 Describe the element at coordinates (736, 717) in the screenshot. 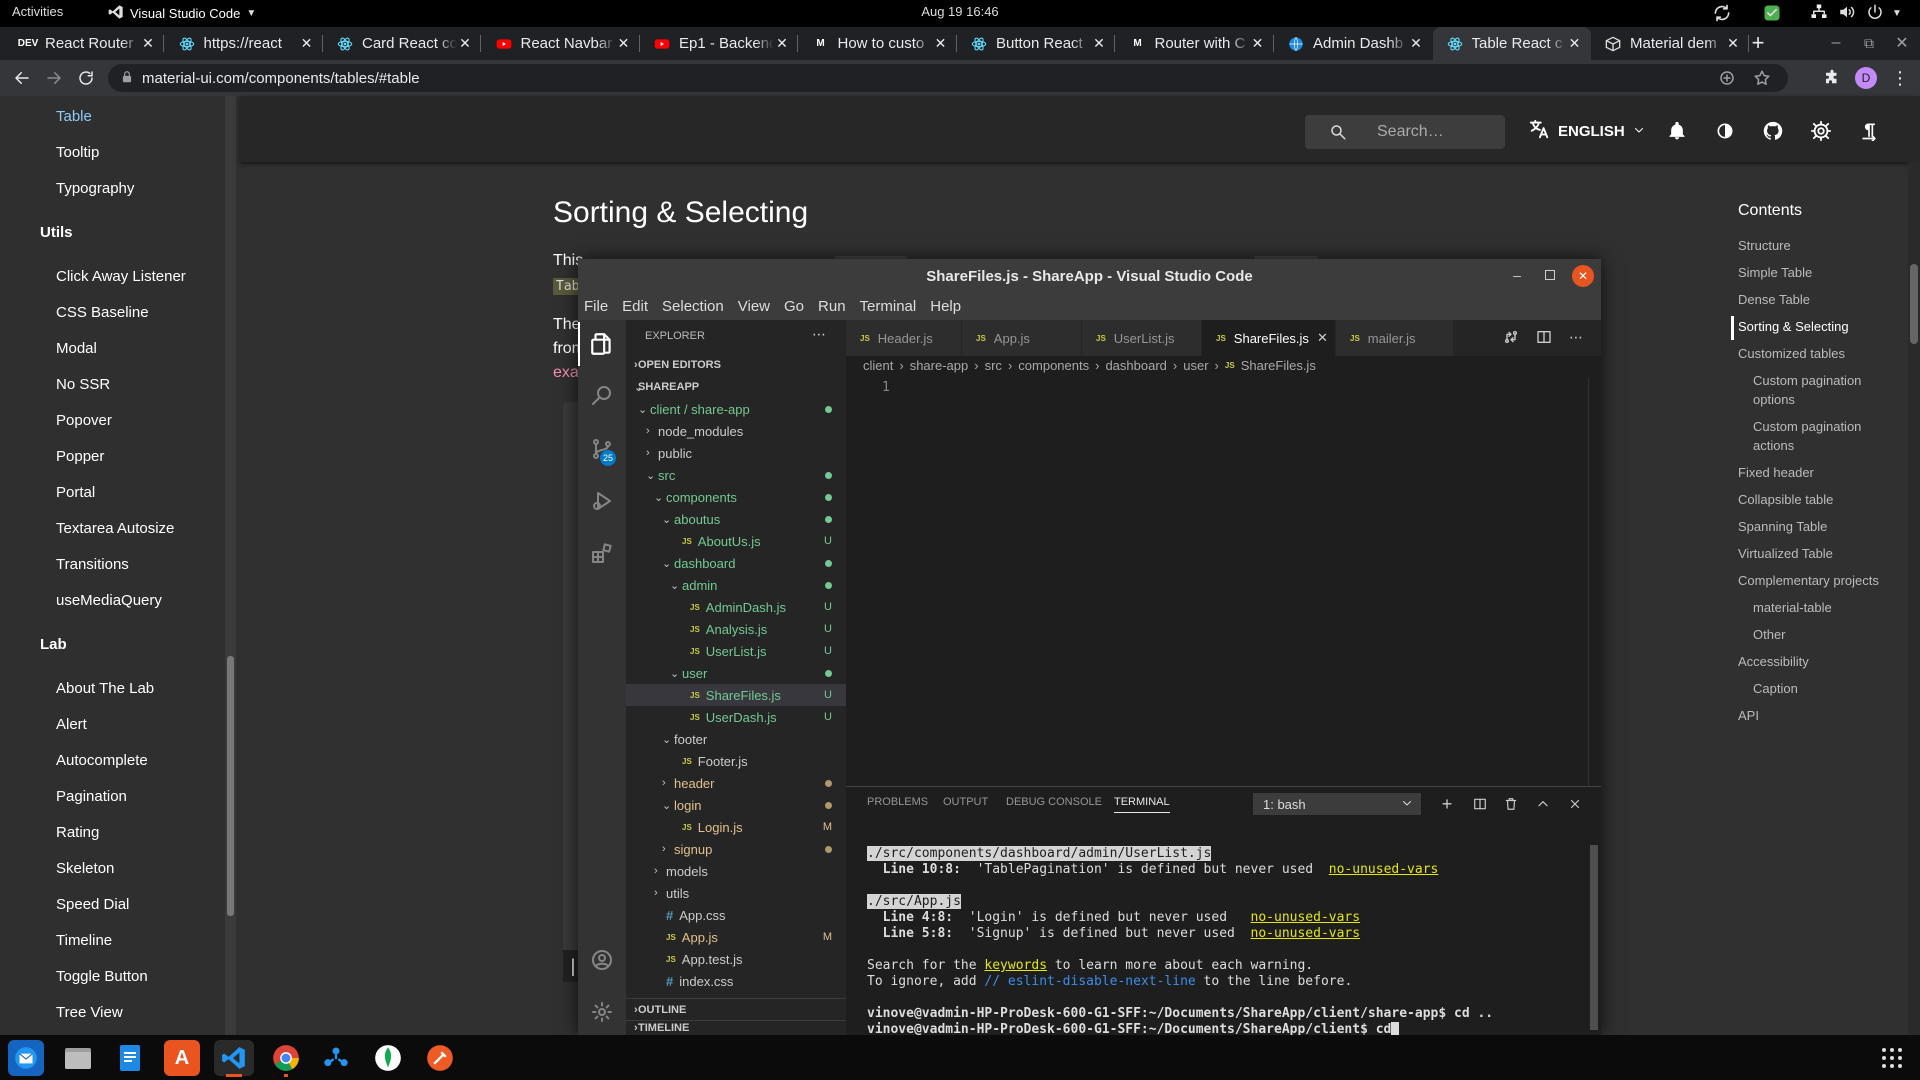

I see `tree-file: JS UserDash.js U` at that location.